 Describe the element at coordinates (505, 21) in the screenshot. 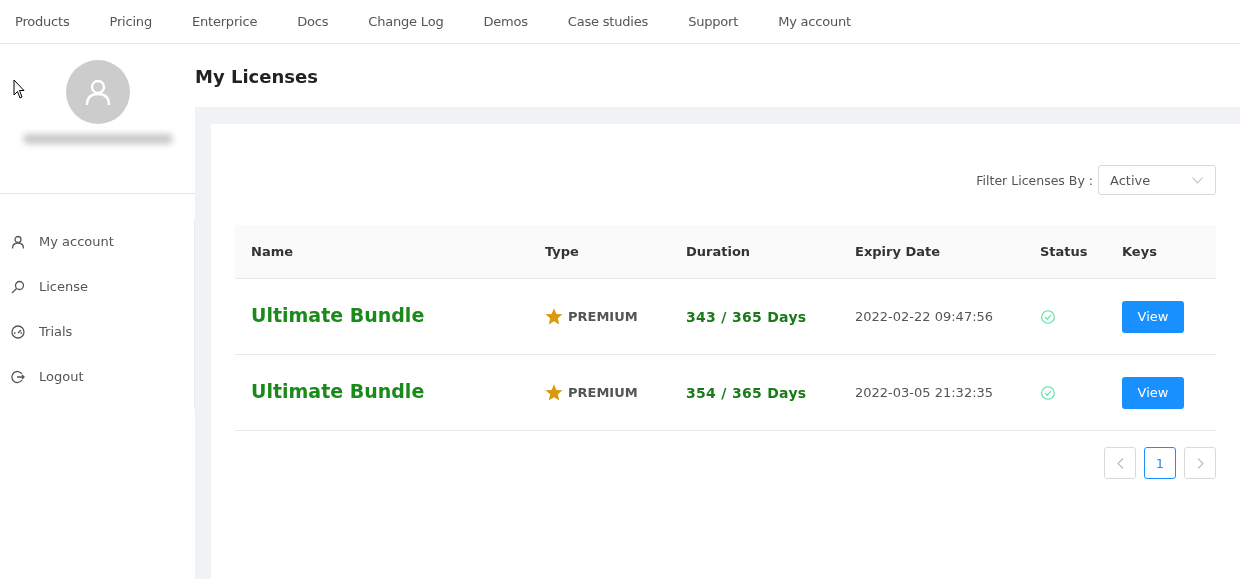

I see `nav-link: Demos` at that location.